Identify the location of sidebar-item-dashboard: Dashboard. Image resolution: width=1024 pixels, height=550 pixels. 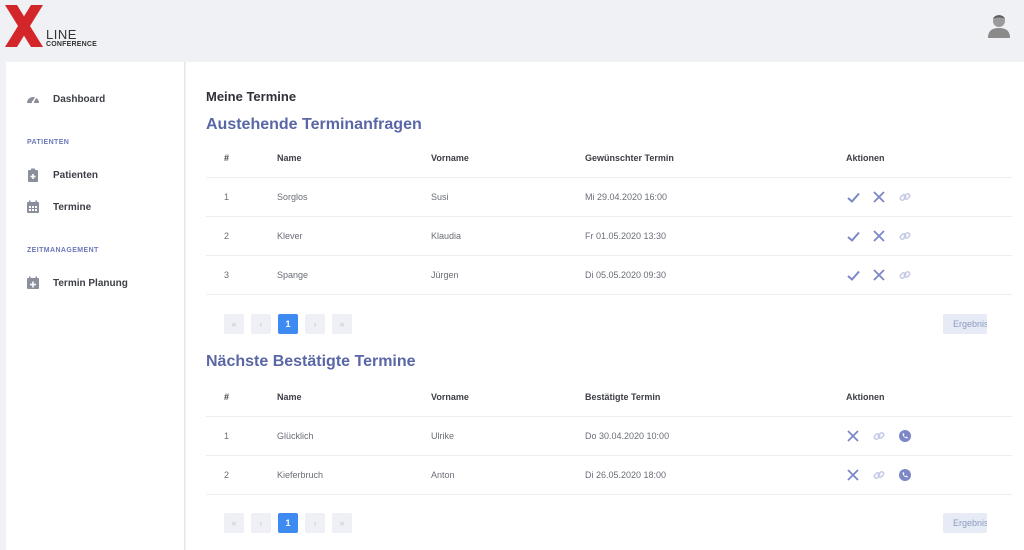
(65, 99).